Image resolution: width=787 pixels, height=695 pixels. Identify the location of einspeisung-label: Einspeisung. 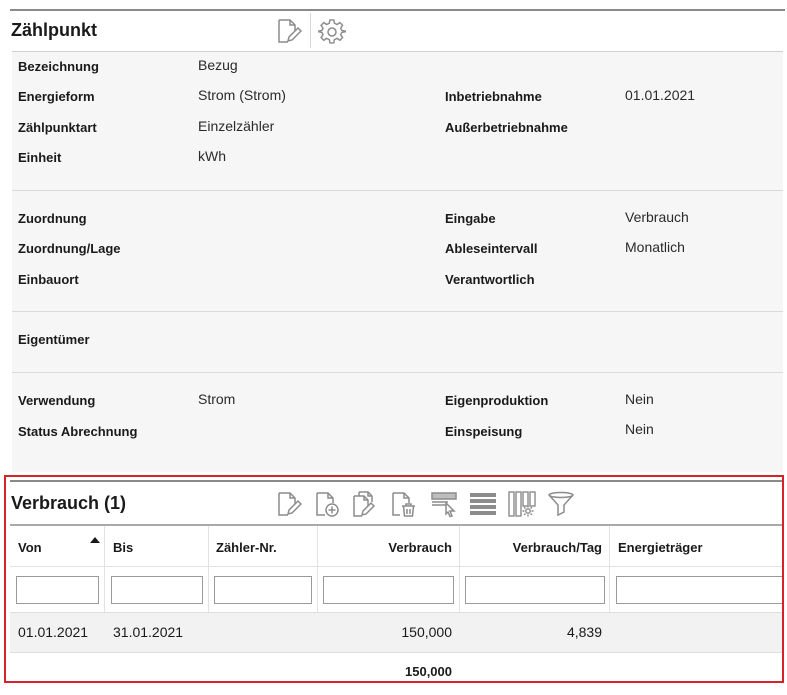
(484, 431).